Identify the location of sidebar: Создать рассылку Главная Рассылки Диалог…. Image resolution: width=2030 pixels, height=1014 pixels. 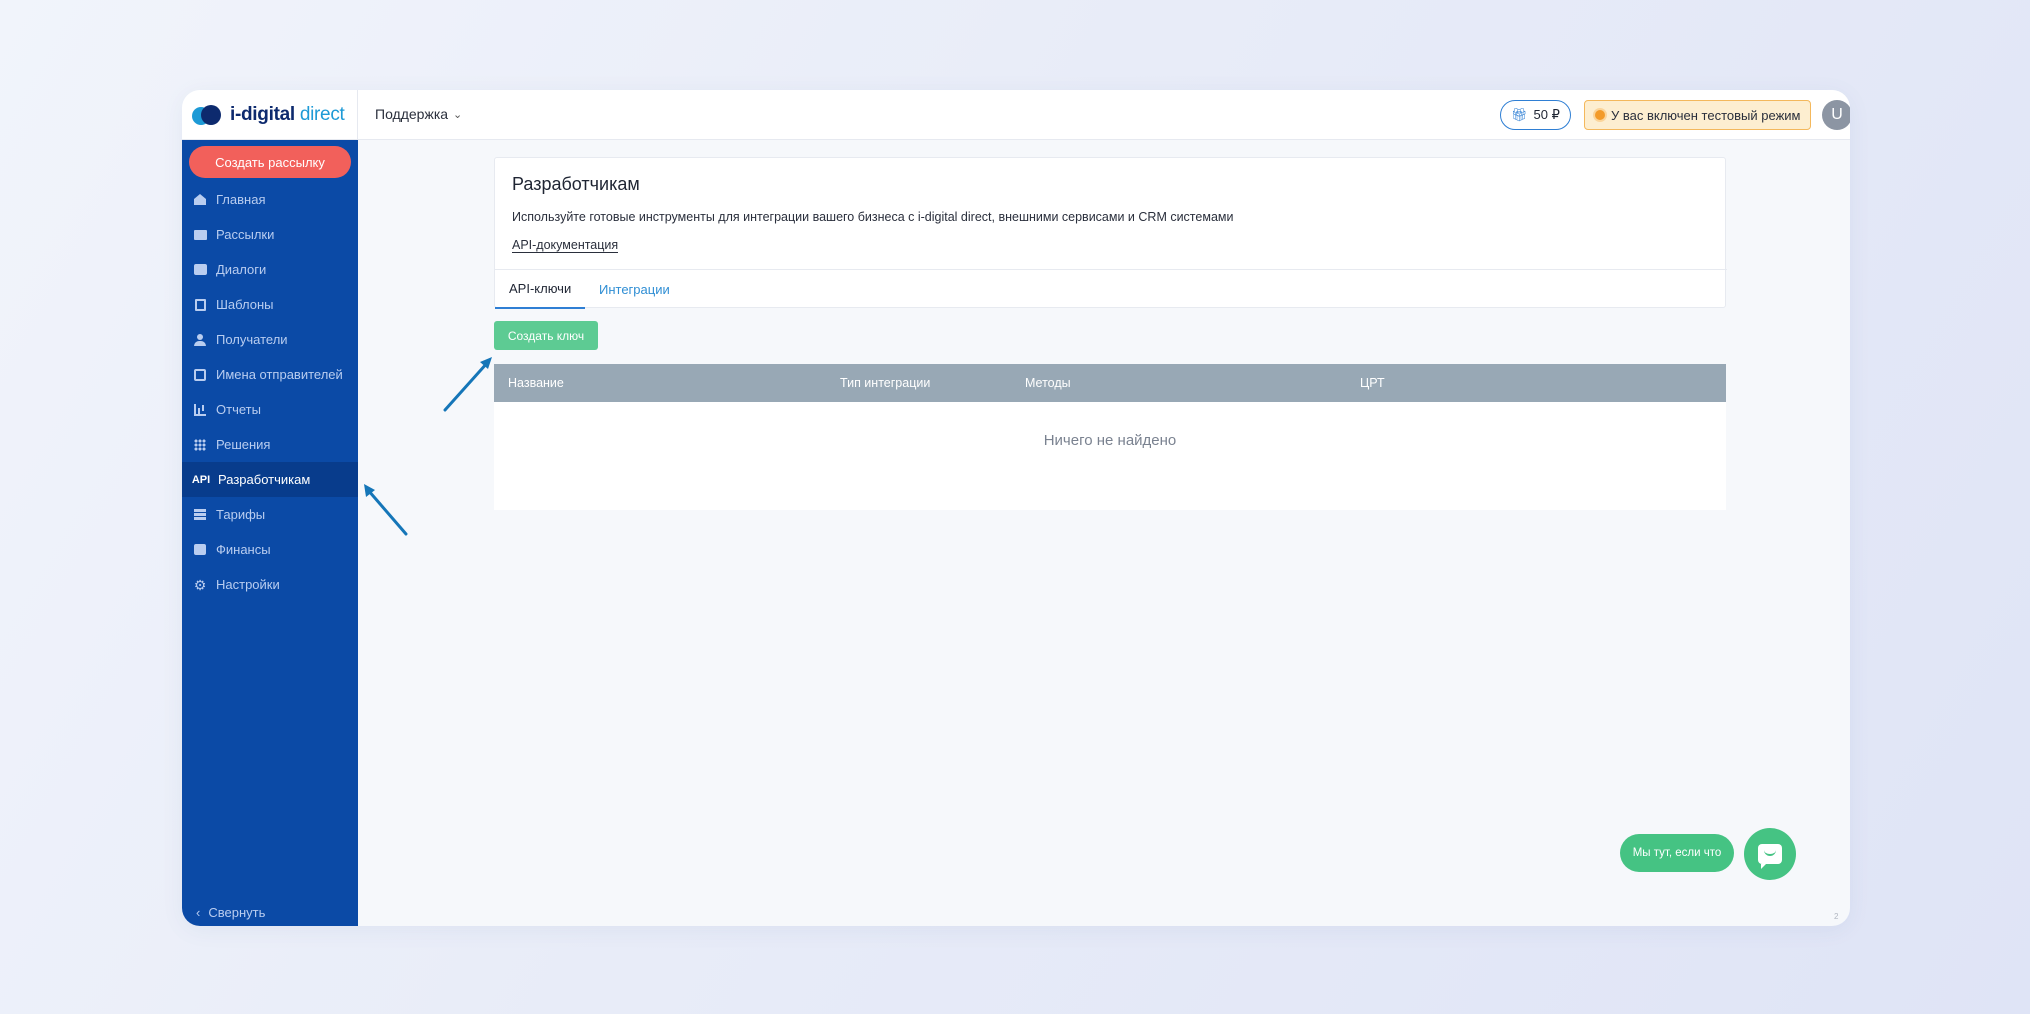
(270, 533).